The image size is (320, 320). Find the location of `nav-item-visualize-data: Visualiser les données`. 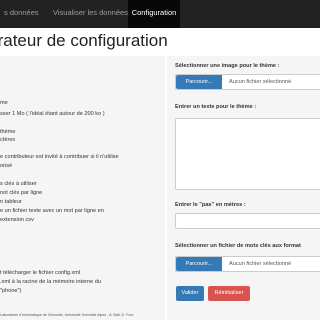

nav-item-visualize-data: Visualiser les données is located at coordinates (90, 14).